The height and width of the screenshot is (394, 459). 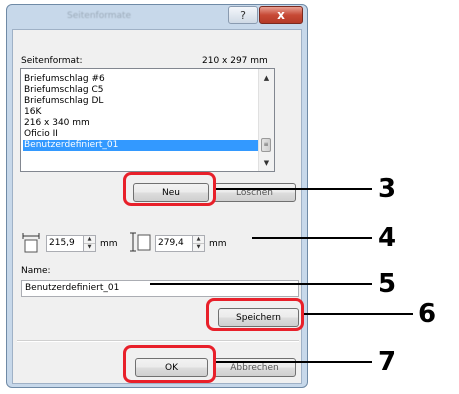 I want to click on callout-number-6: 6, so click(x=427, y=314).